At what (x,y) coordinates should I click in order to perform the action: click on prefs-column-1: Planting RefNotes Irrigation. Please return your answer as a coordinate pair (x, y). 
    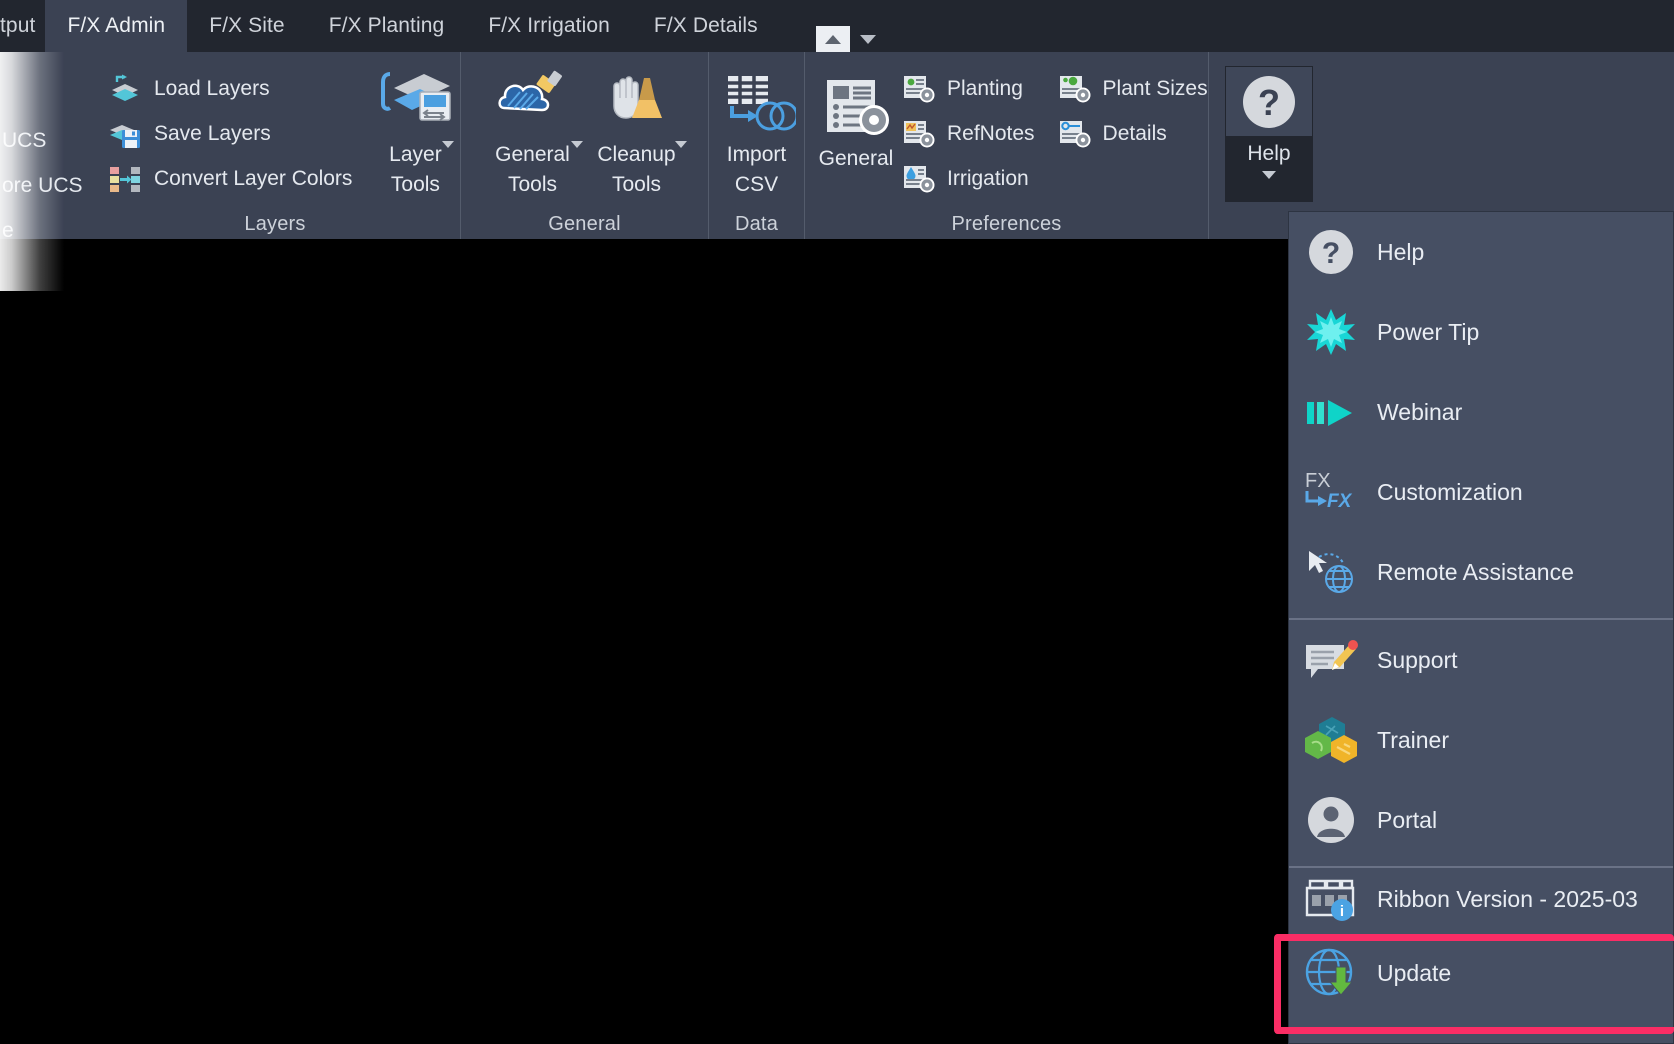
    Looking at the image, I should click on (969, 131).